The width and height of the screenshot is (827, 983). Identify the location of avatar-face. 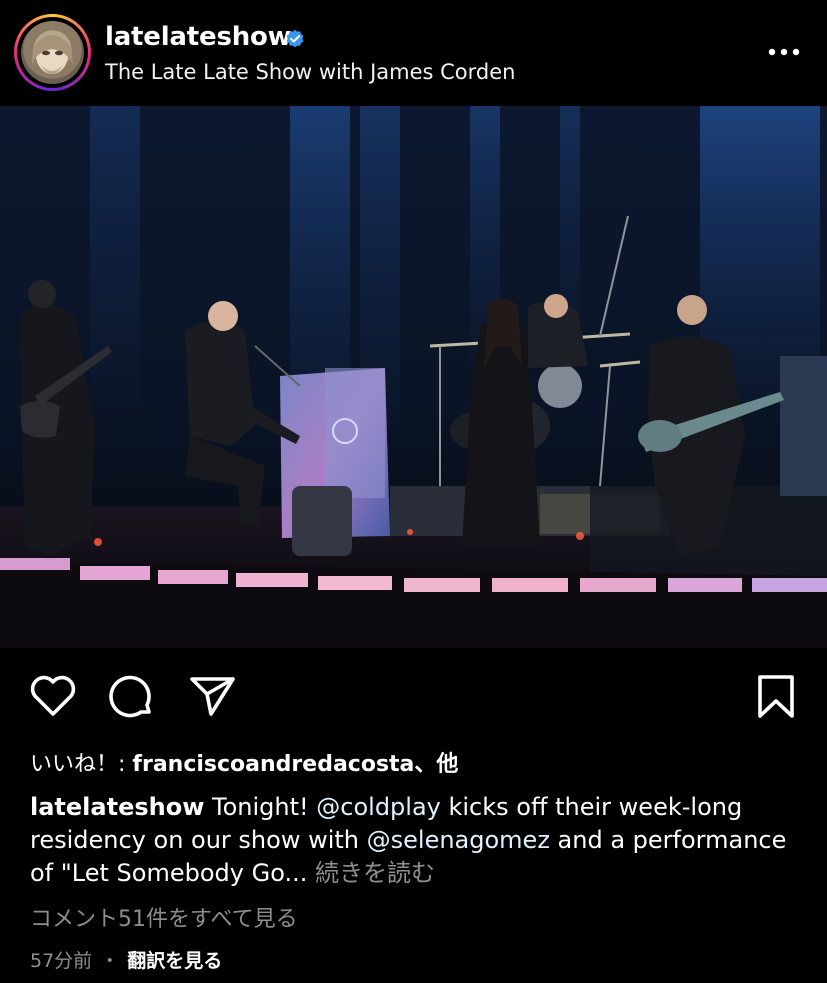
(52, 54).